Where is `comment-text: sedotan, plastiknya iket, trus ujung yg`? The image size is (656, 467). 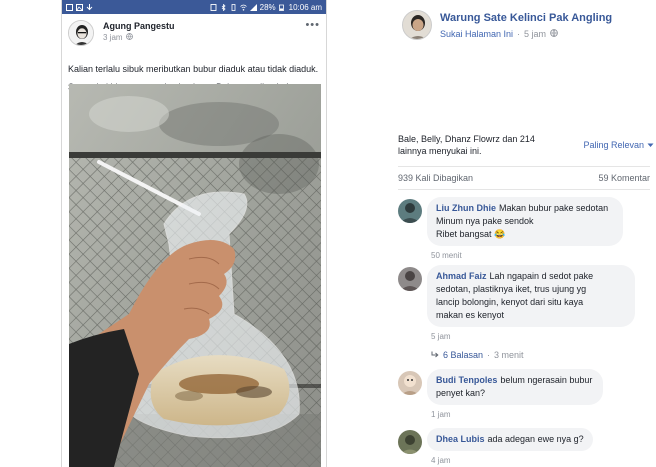
comment-text: sedotan, plastiknya iket, trus ujung yg is located at coordinates (511, 289).